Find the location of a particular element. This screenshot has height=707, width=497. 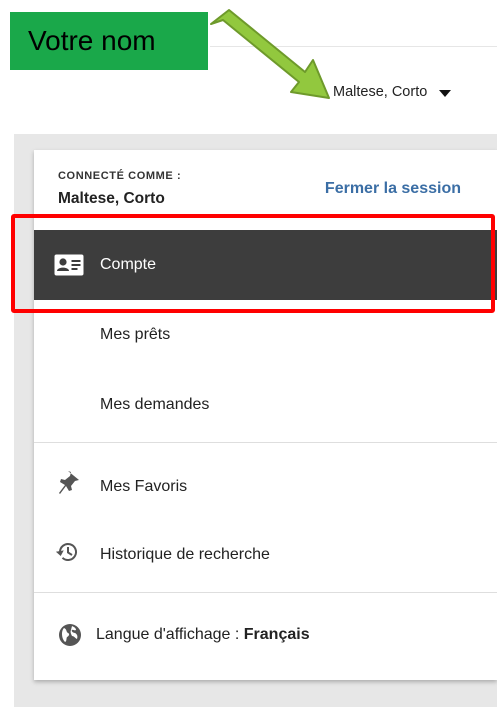

connected-as-label: CONNECTÉ COMME : is located at coordinates (120, 176).